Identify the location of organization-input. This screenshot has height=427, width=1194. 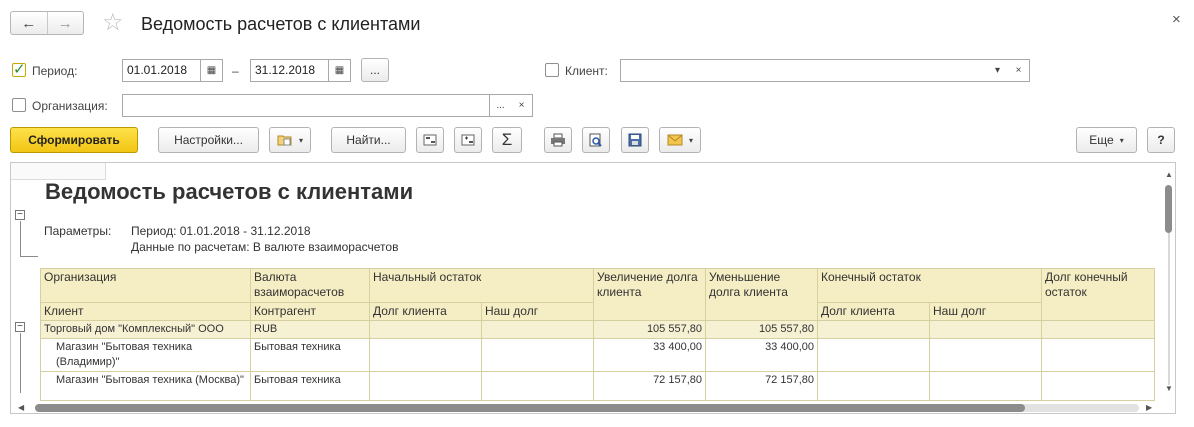
(306, 105).